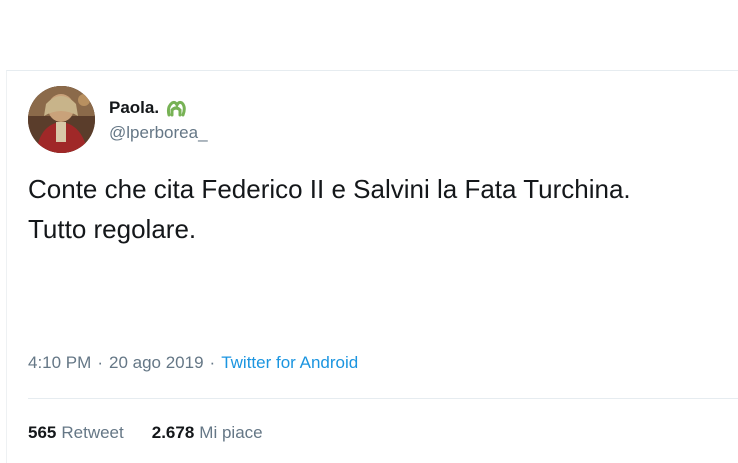 This screenshot has width=738, height=463. What do you see at coordinates (383, 398) in the screenshot?
I see `divider` at bounding box center [383, 398].